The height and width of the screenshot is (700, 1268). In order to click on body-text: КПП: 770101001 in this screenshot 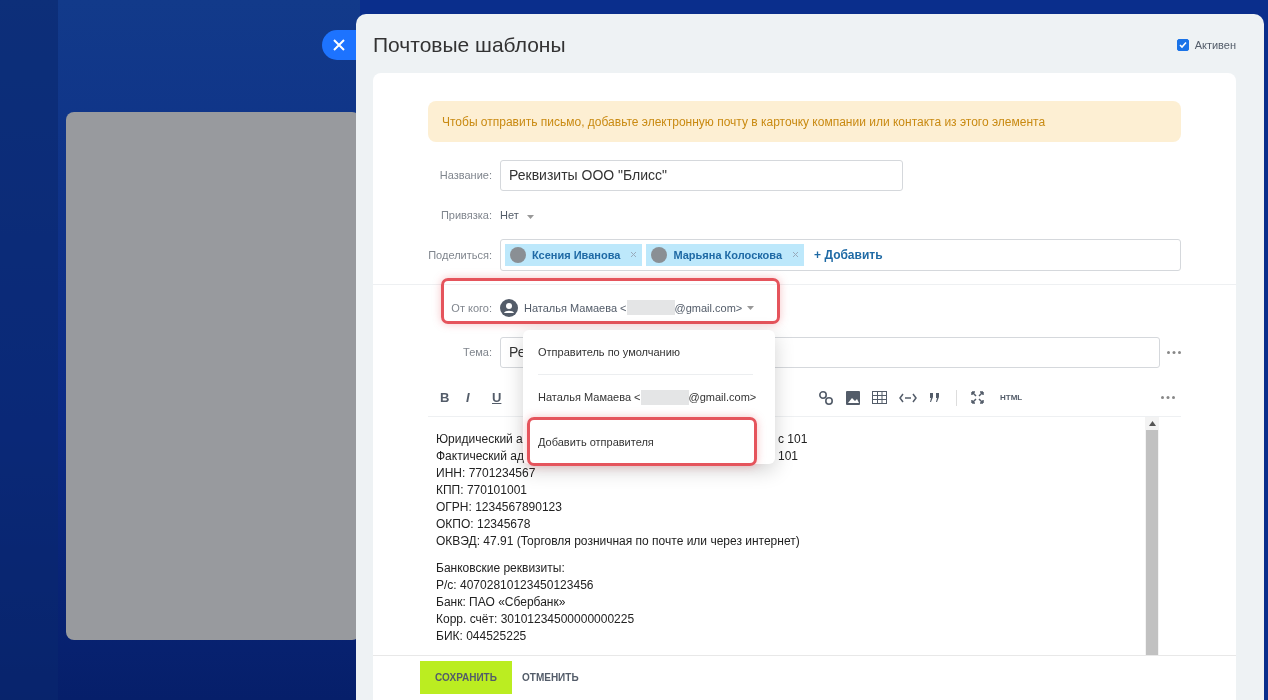, I will do `click(481, 489)`.